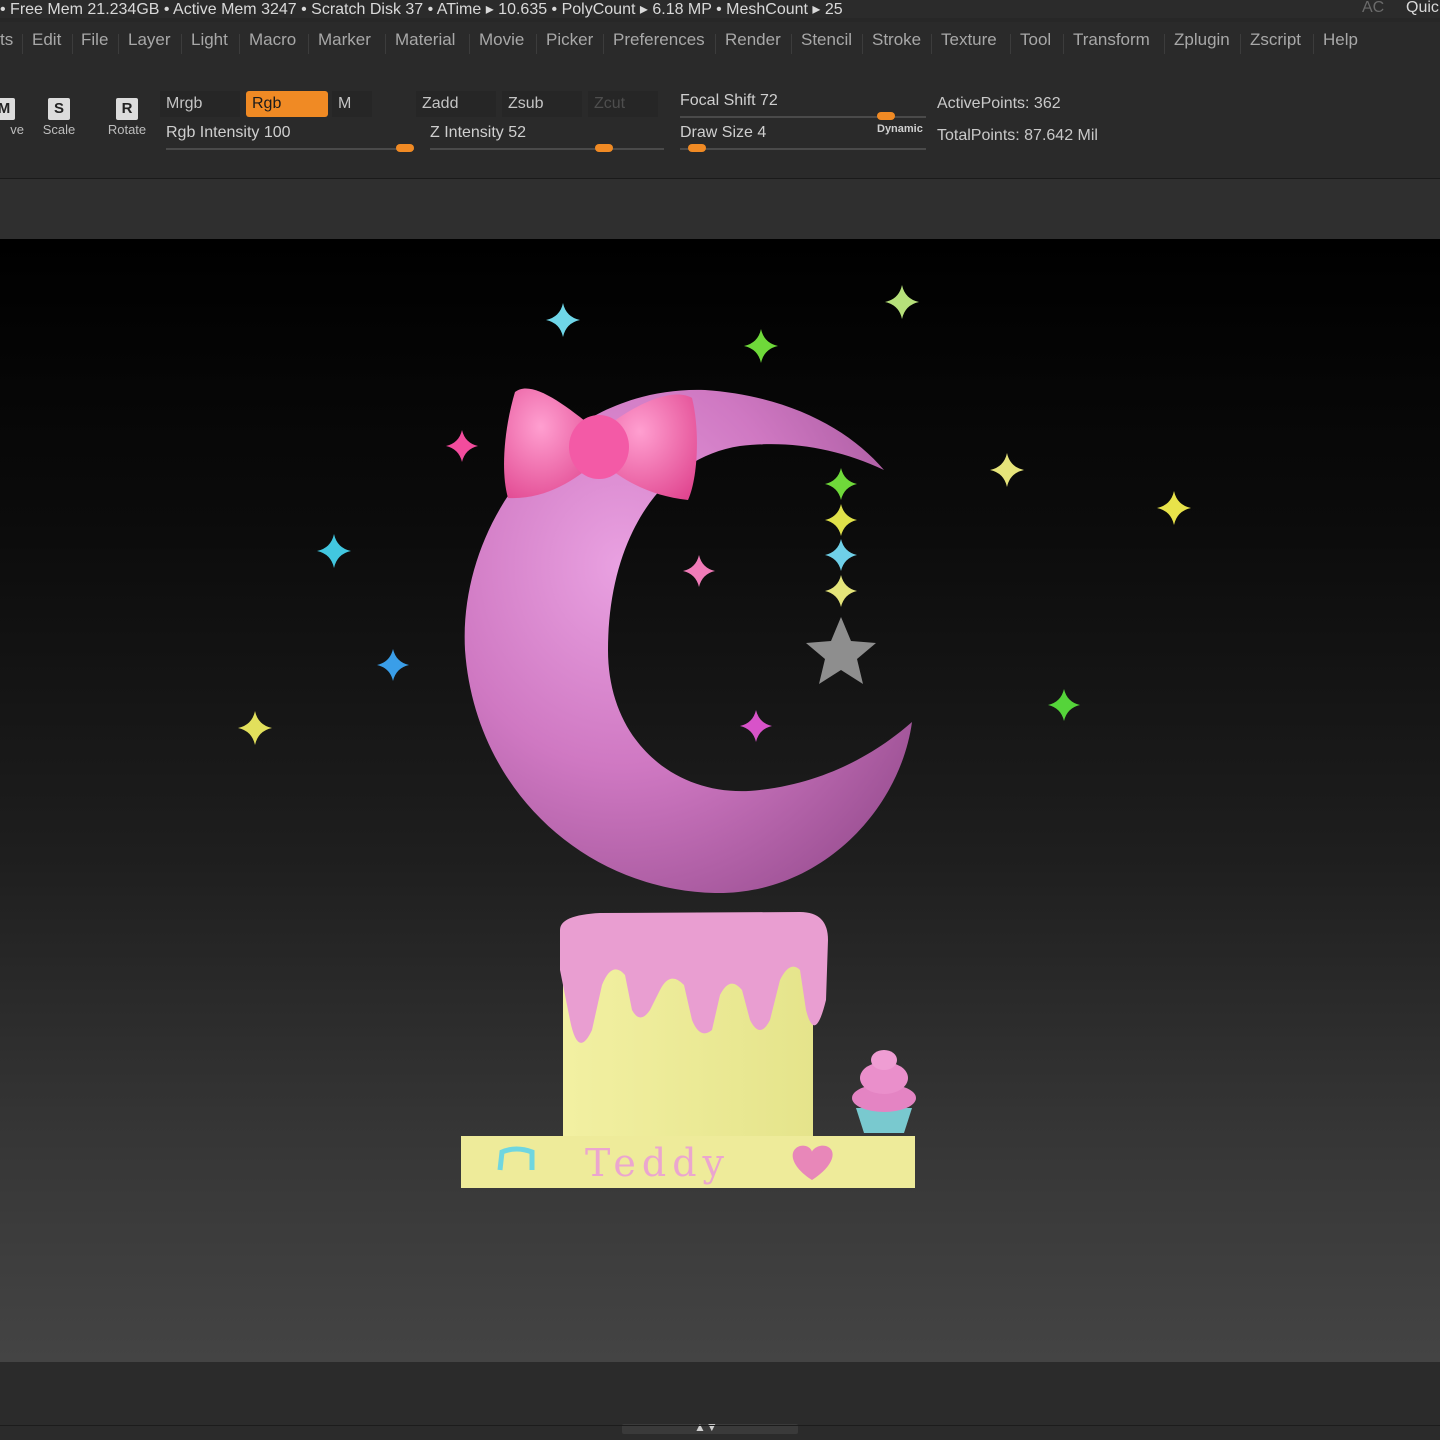  Describe the element at coordinates (841, 650) in the screenshot. I see `grey-star` at that location.